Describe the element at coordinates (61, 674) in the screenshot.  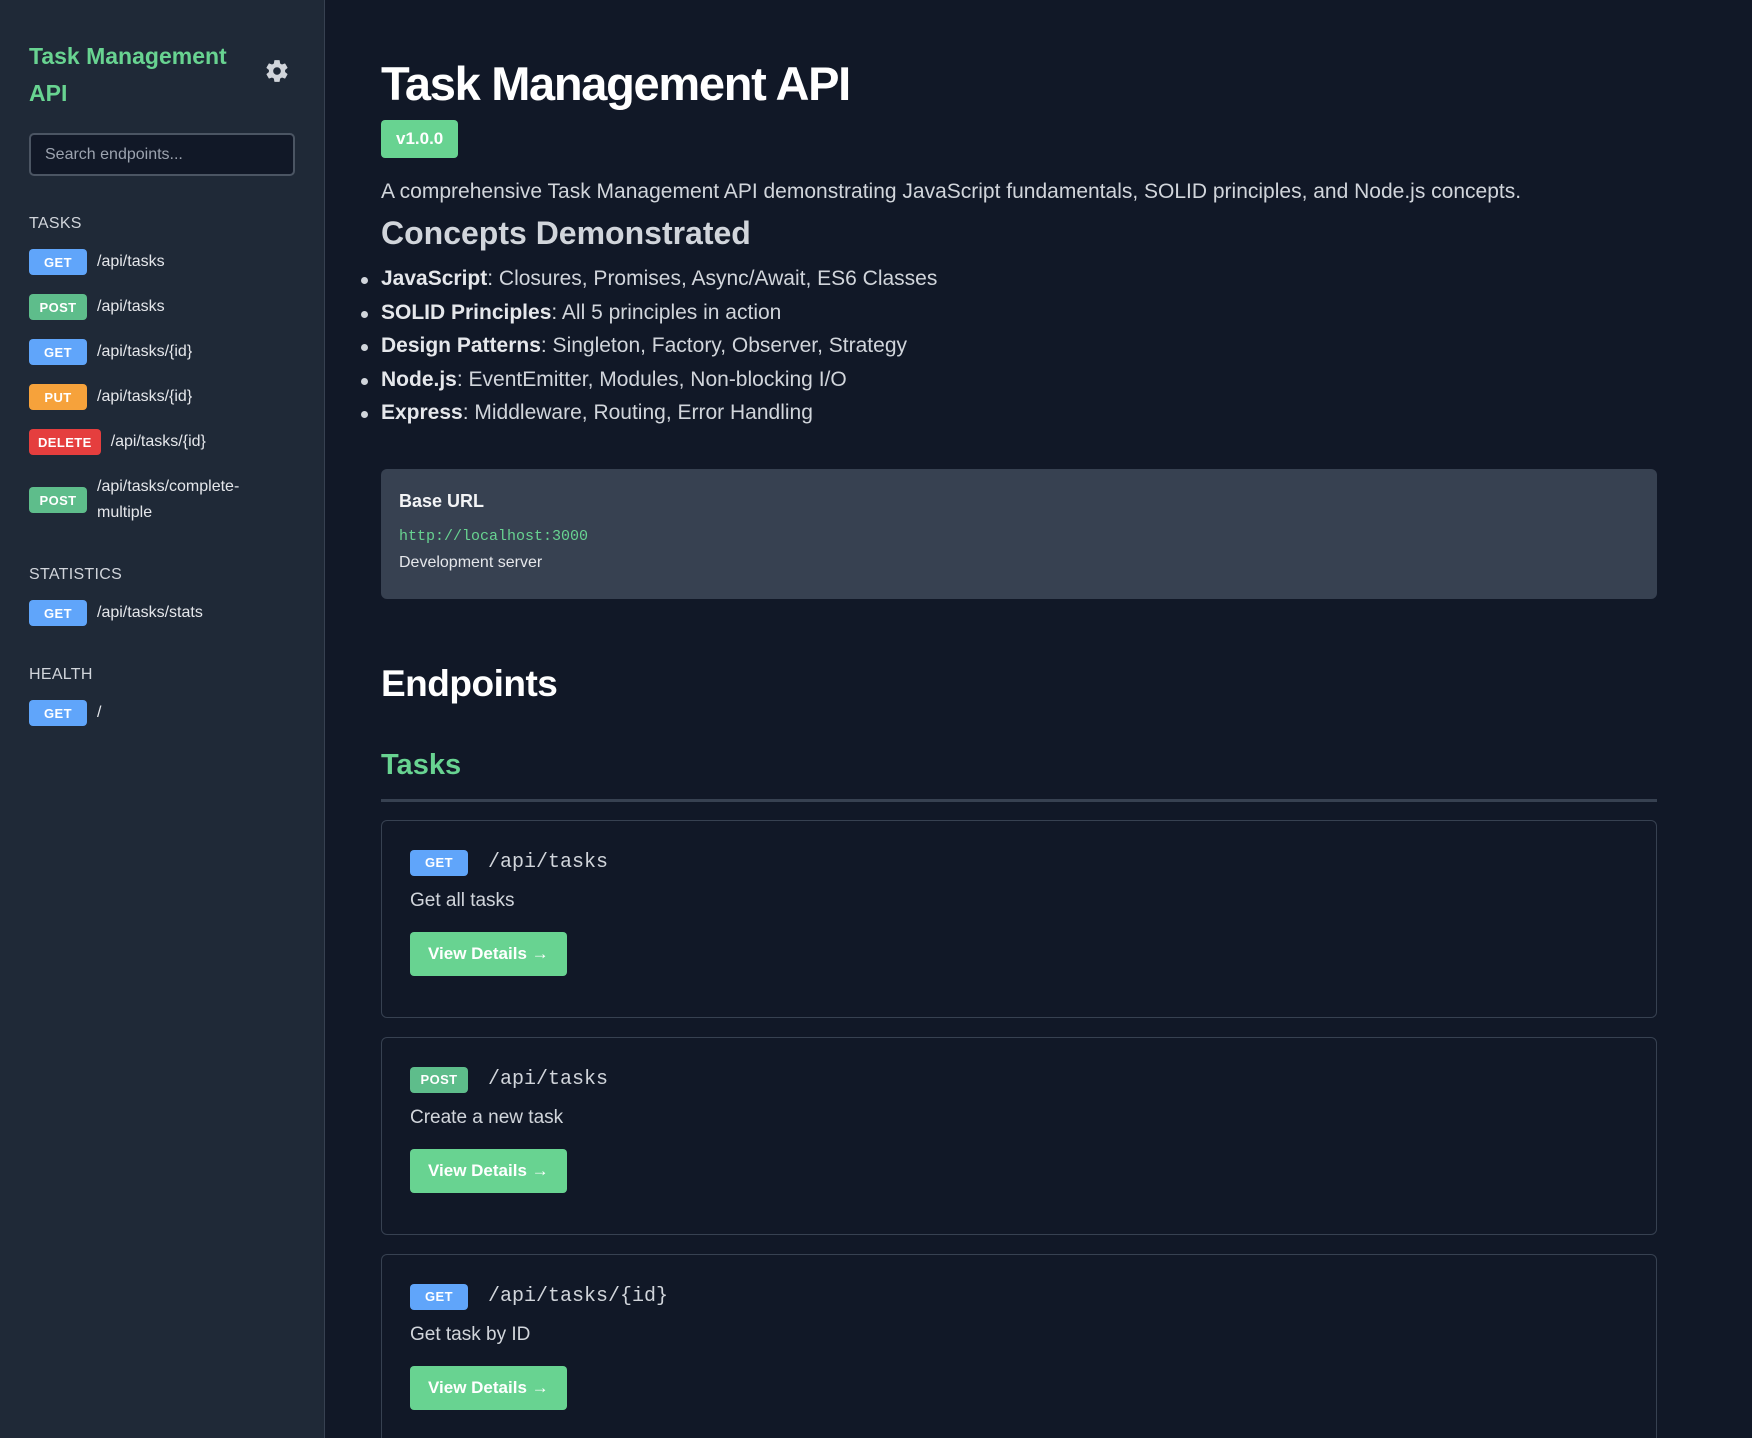
I see `sidebar-section-title: HEALTH` at that location.